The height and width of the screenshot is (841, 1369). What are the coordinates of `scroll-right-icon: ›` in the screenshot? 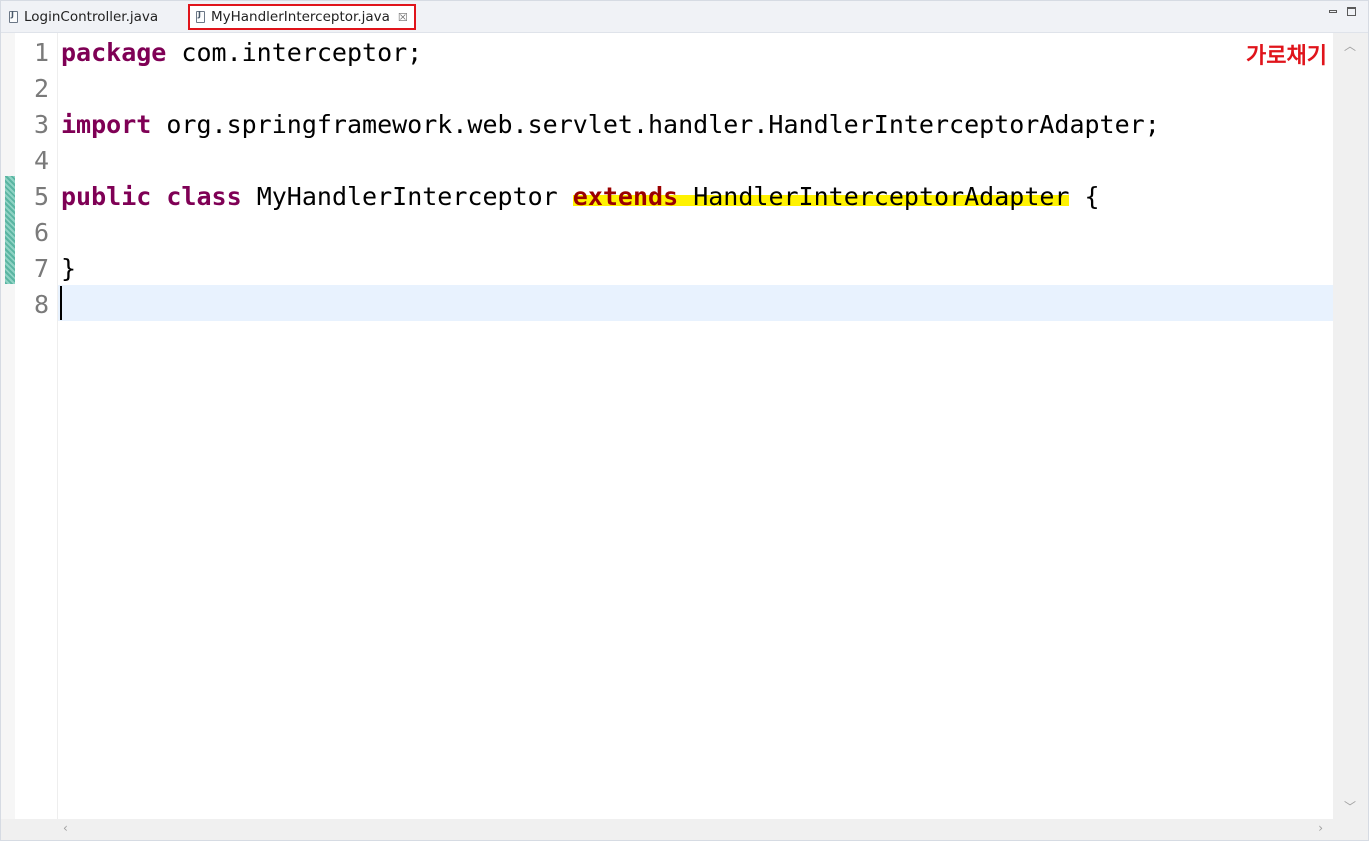 It's located at (1320, 828).